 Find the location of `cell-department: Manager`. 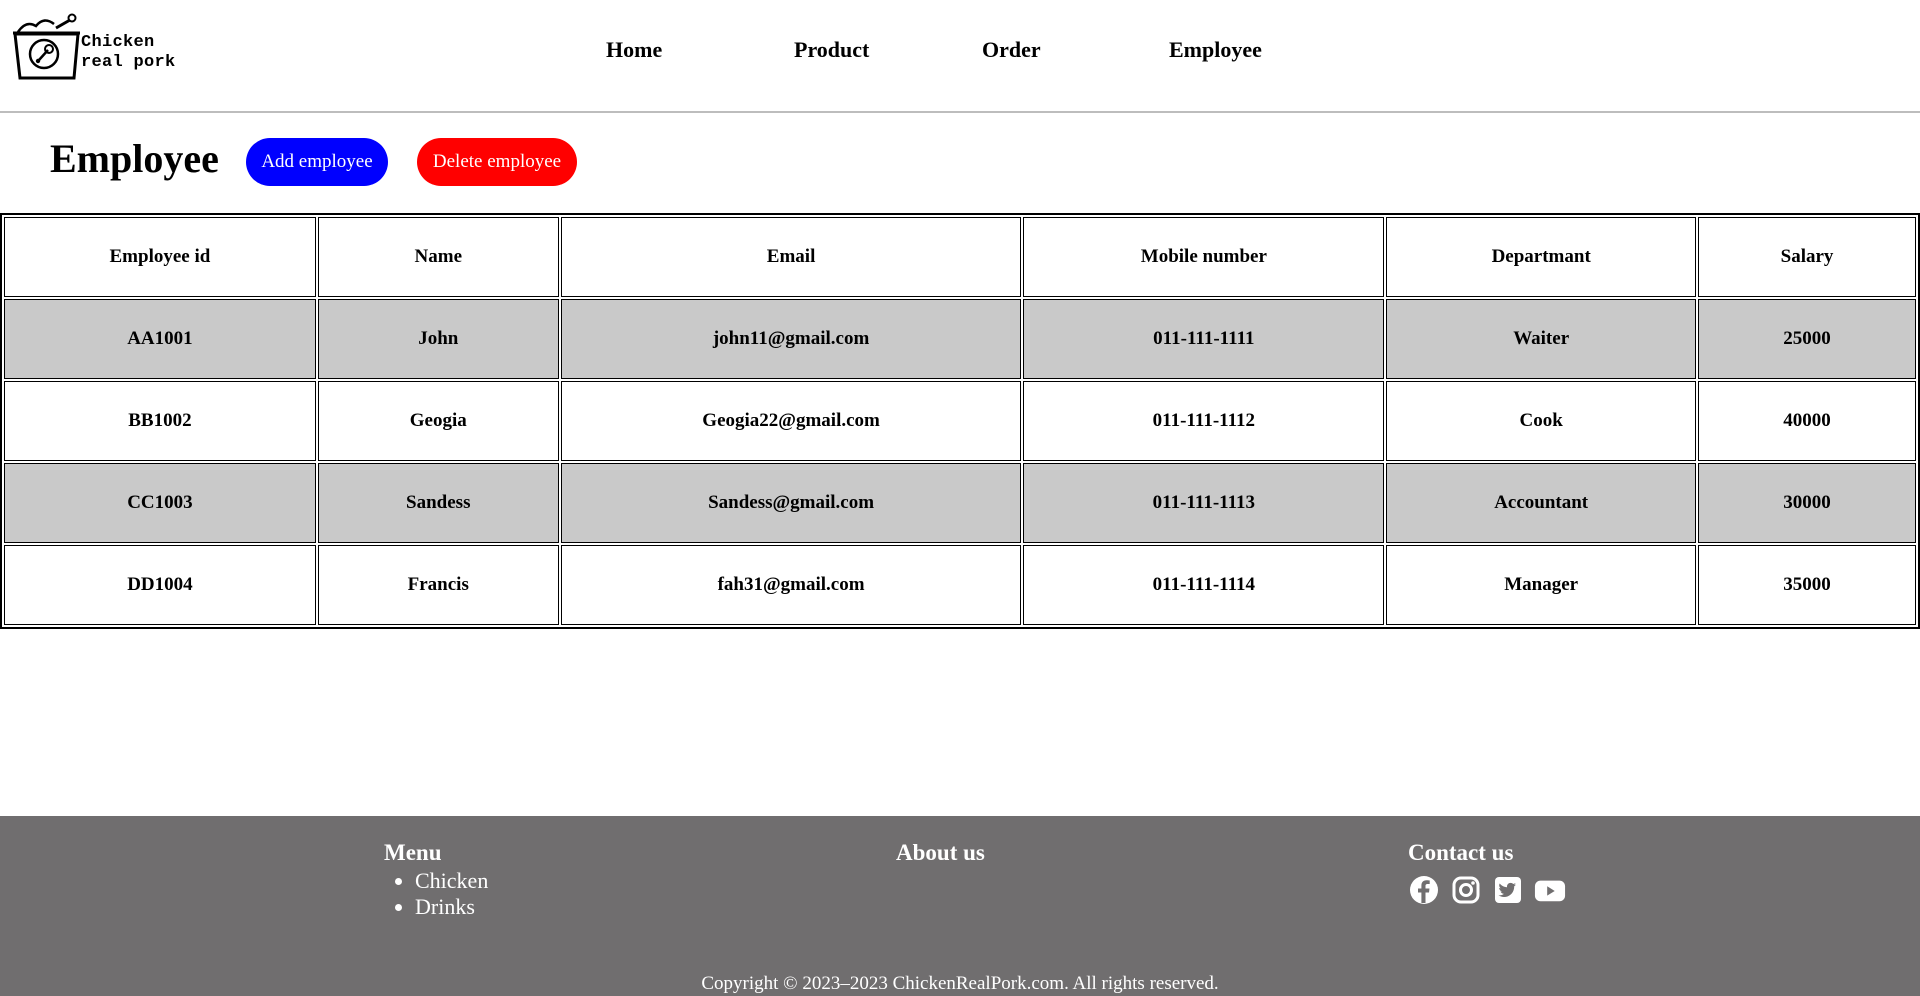

cell-department: Manager is located at coordinates (1541, 585).